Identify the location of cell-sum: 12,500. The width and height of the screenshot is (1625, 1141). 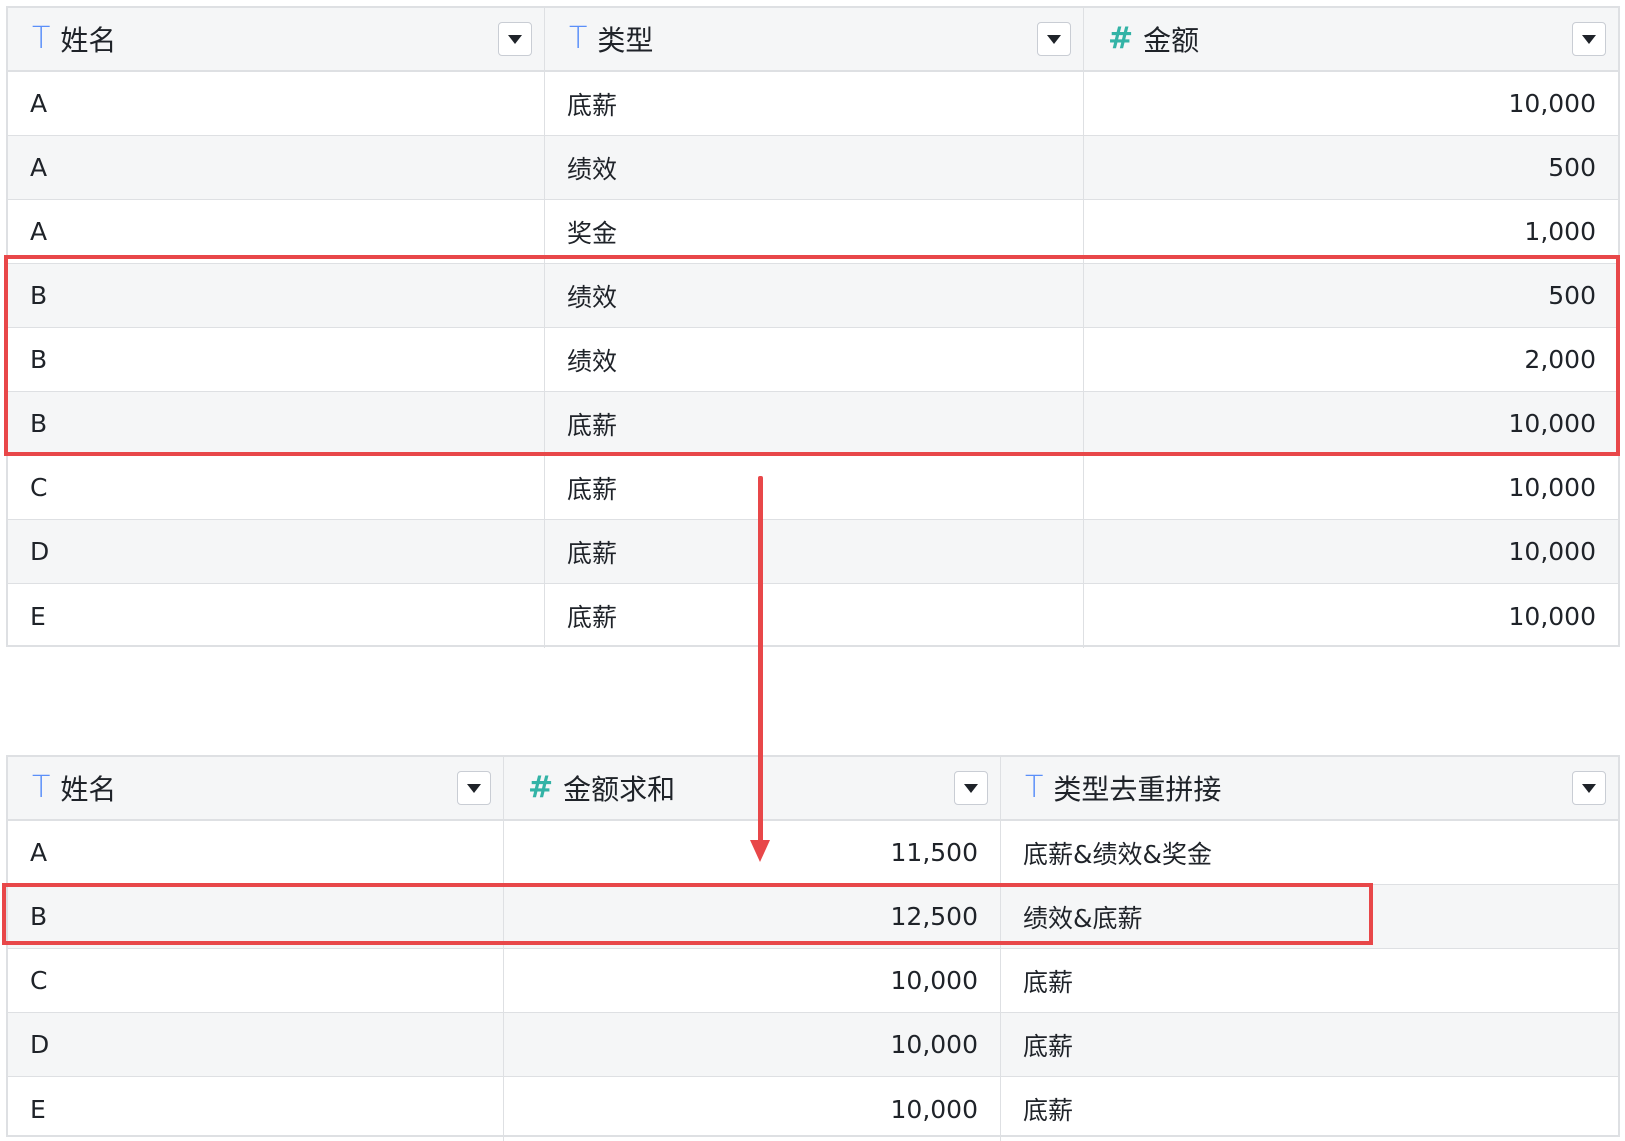
(752, 916).